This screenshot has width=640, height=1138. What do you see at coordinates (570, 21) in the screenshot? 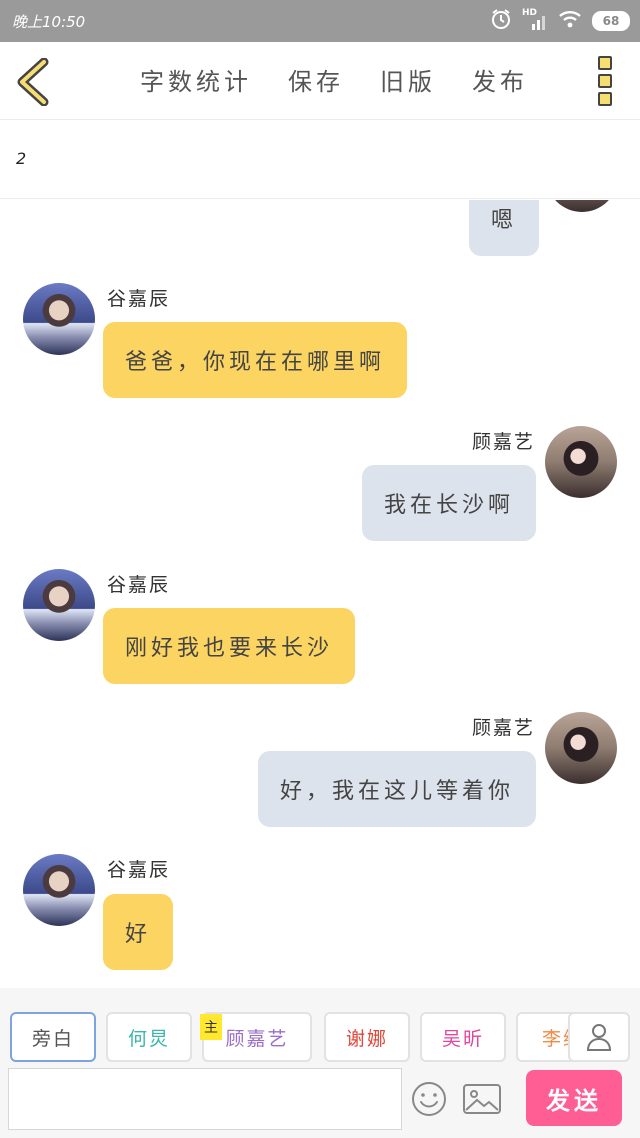
I see `wifi-icon` at bounding box center [570, 21].